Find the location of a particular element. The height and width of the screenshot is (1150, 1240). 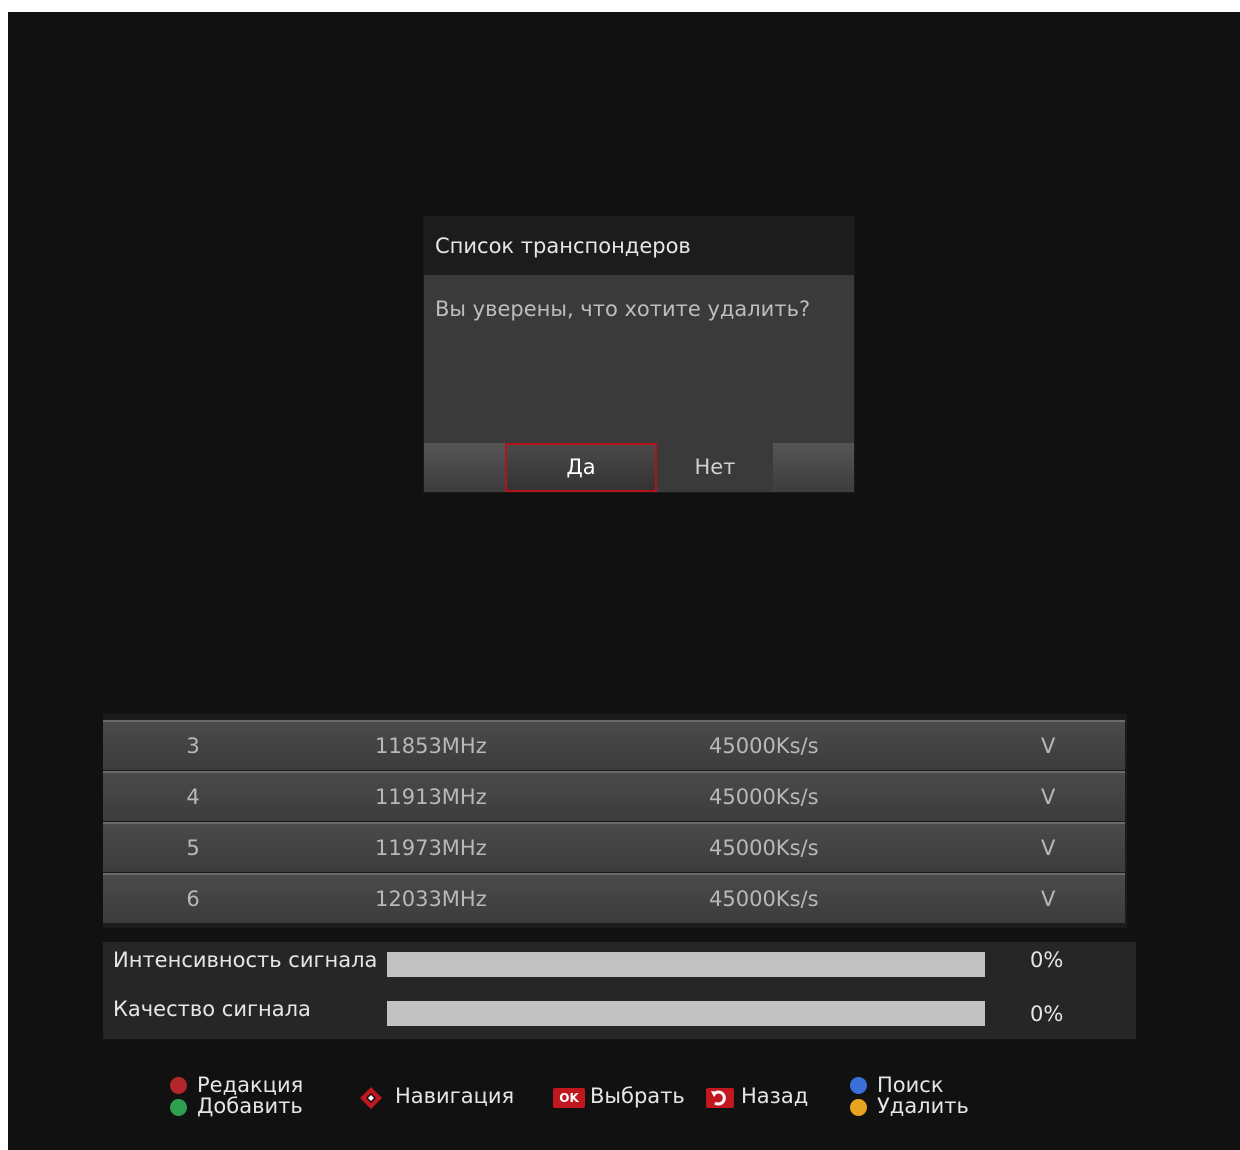

transponder-number: 4 is located at coordinates (193, 797).